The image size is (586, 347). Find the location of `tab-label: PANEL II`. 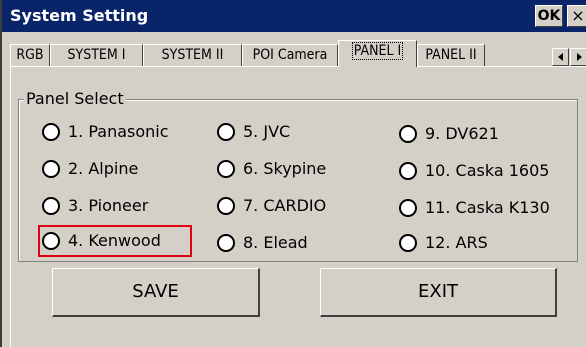

tab-label: PANEL II is located at coordinates (451, 55).